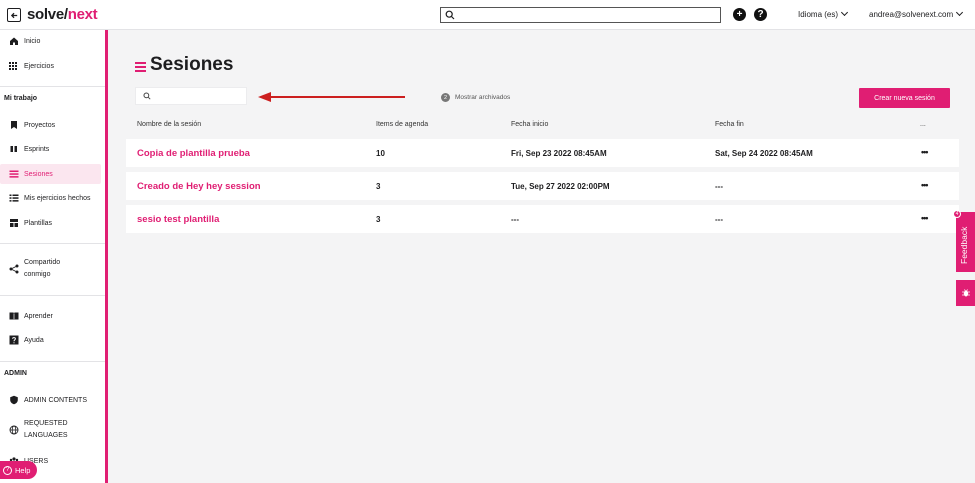  I want to click on show-archived-toggle: 2 Mostrar archivados, so click(475, 97).